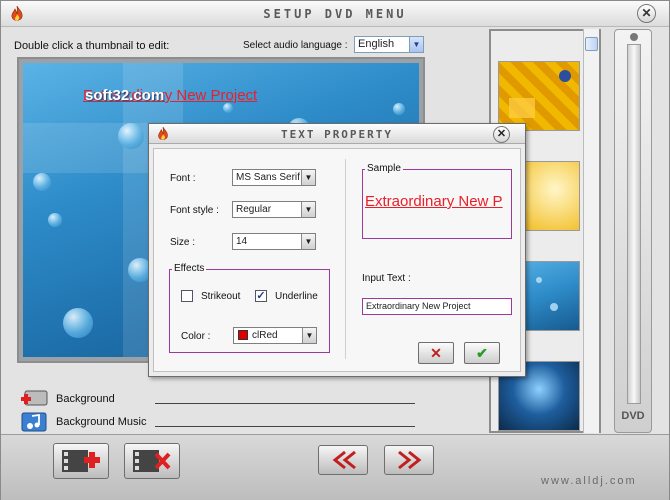 The height and width of the screenshot is (500, 670). I want to click on title-bar: SETUP DVD MENU ✕, so click(335, 14).